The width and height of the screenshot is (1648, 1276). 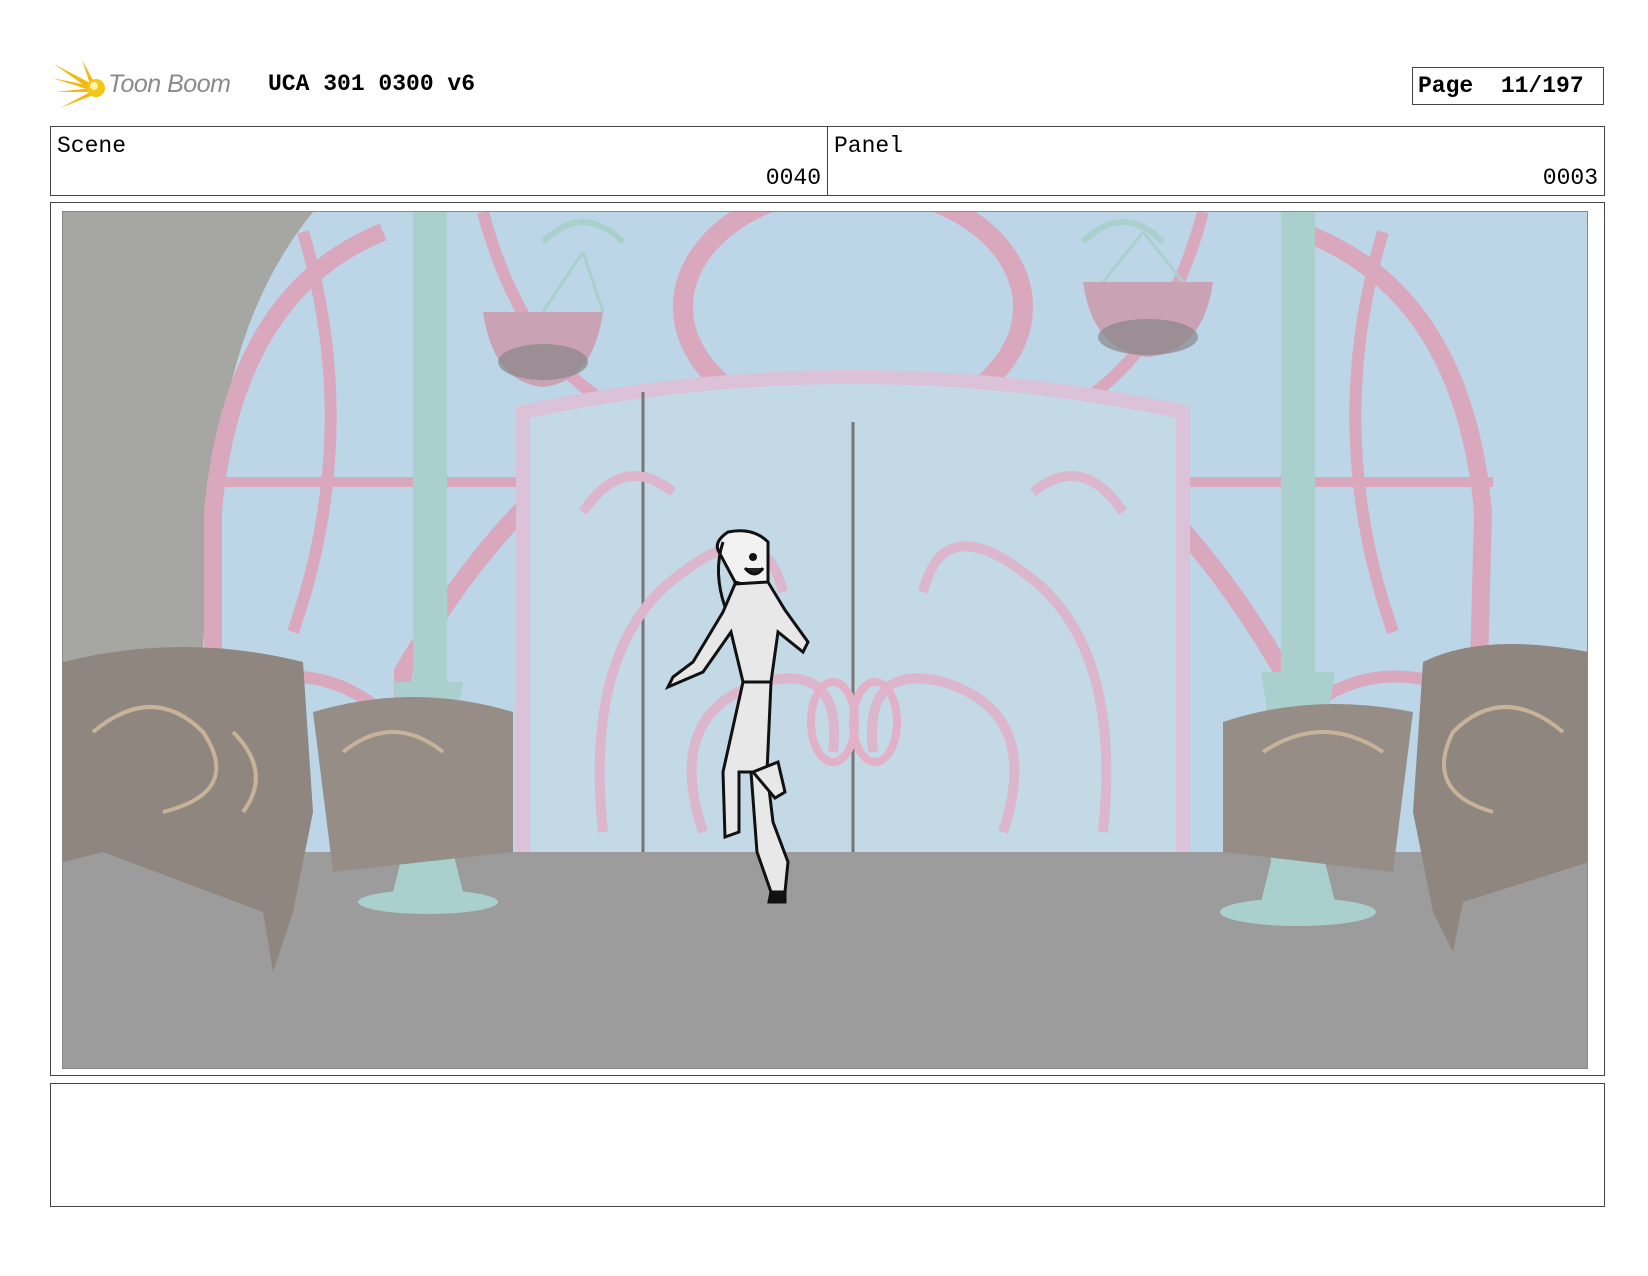 I want to click on panel-label: Panel, so click(x=869, y=146).